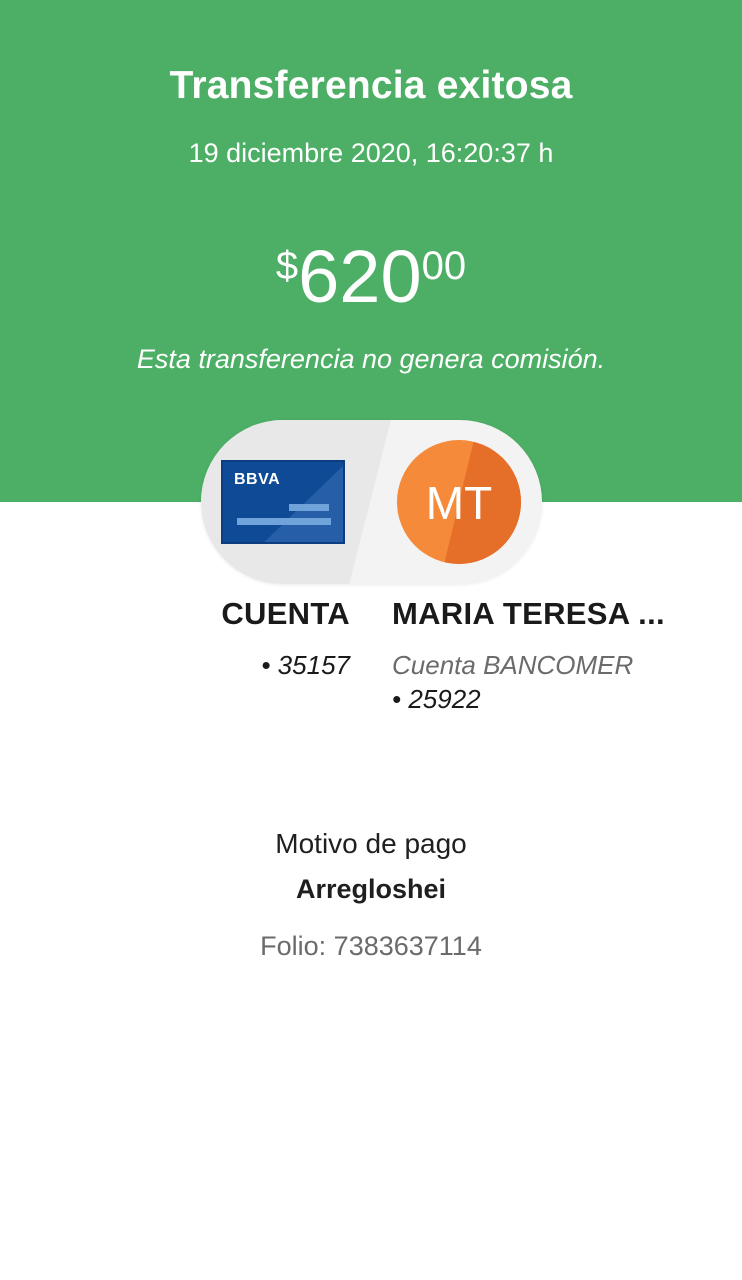 This screenshot has height=1280, width=742. Describe the element at coordinates (444, 266) in the screenshot. I see `amount-cents: 00` at that location.